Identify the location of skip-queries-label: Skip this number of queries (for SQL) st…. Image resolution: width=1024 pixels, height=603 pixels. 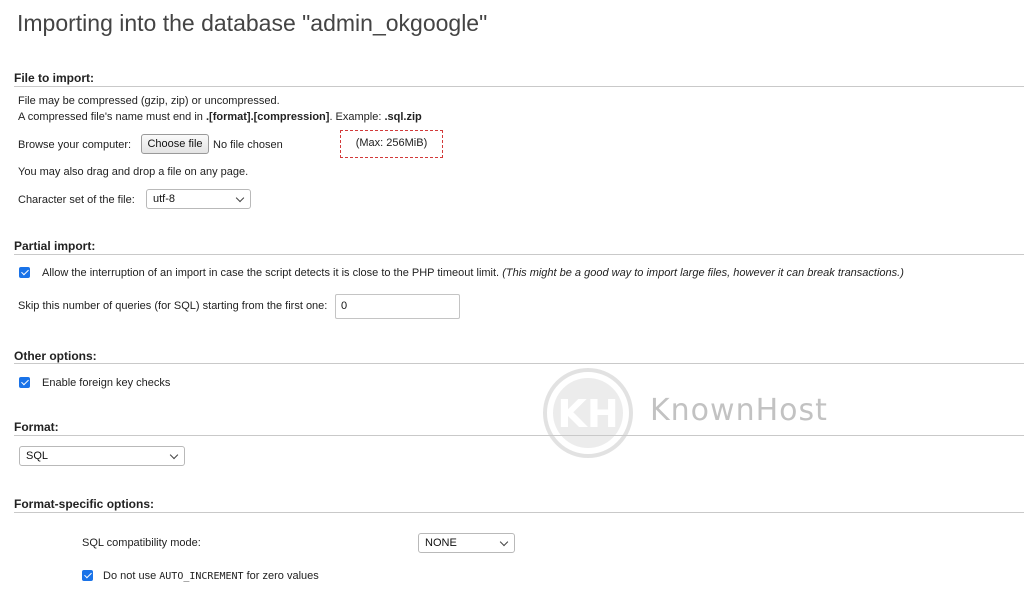
(173, 306).